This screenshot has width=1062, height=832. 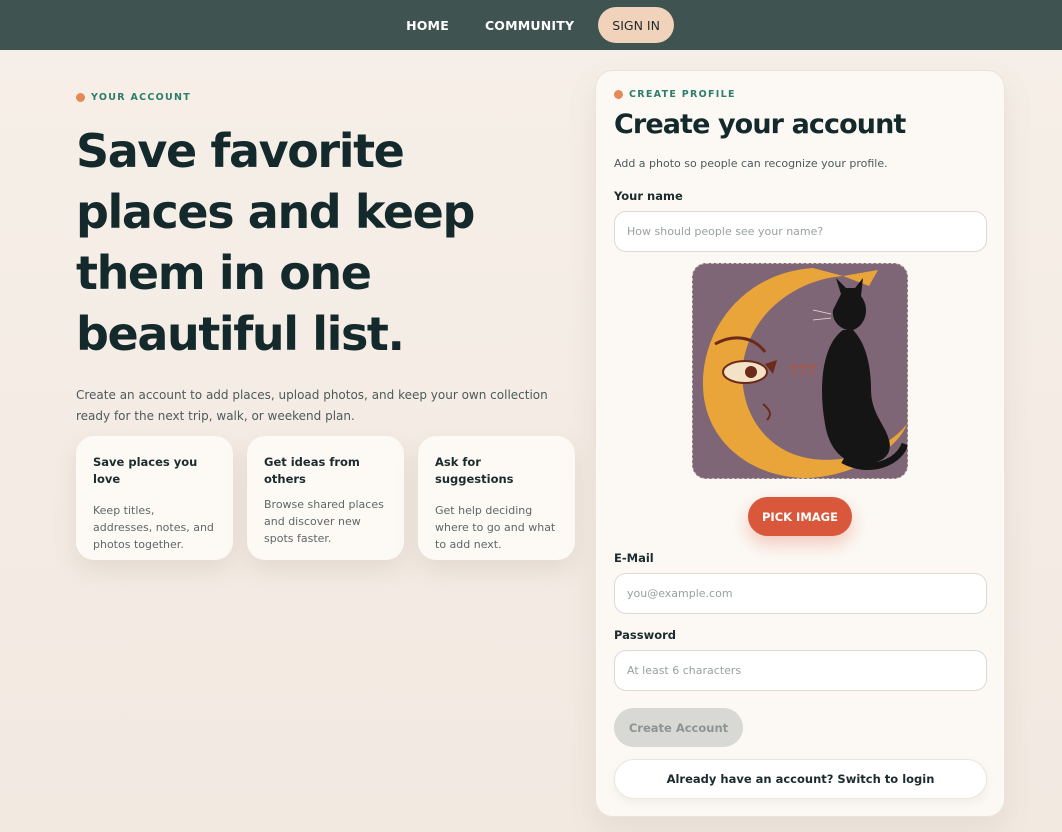 I want to click on form-eyebrow: CREATE PROFILE, so click(x=675, y=94).